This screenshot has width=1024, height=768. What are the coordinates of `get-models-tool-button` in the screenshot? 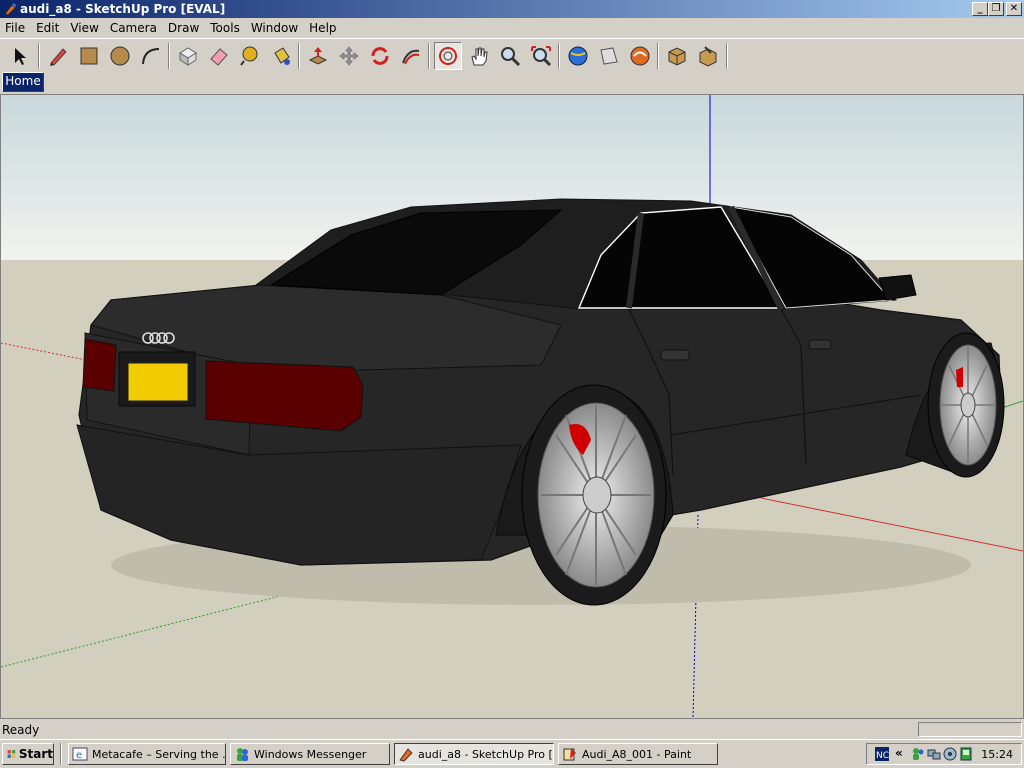 It's located at (578, 56).